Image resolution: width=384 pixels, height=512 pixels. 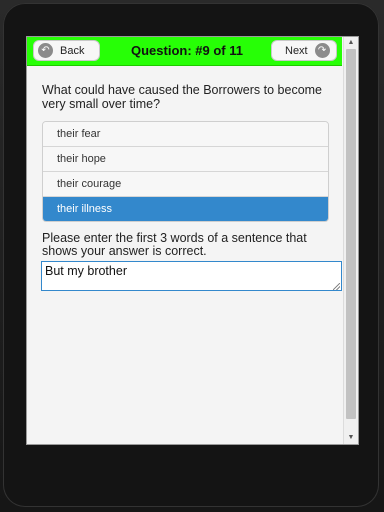 I want to click on choice-their-illness: their illness, so click(x=185, y=209).